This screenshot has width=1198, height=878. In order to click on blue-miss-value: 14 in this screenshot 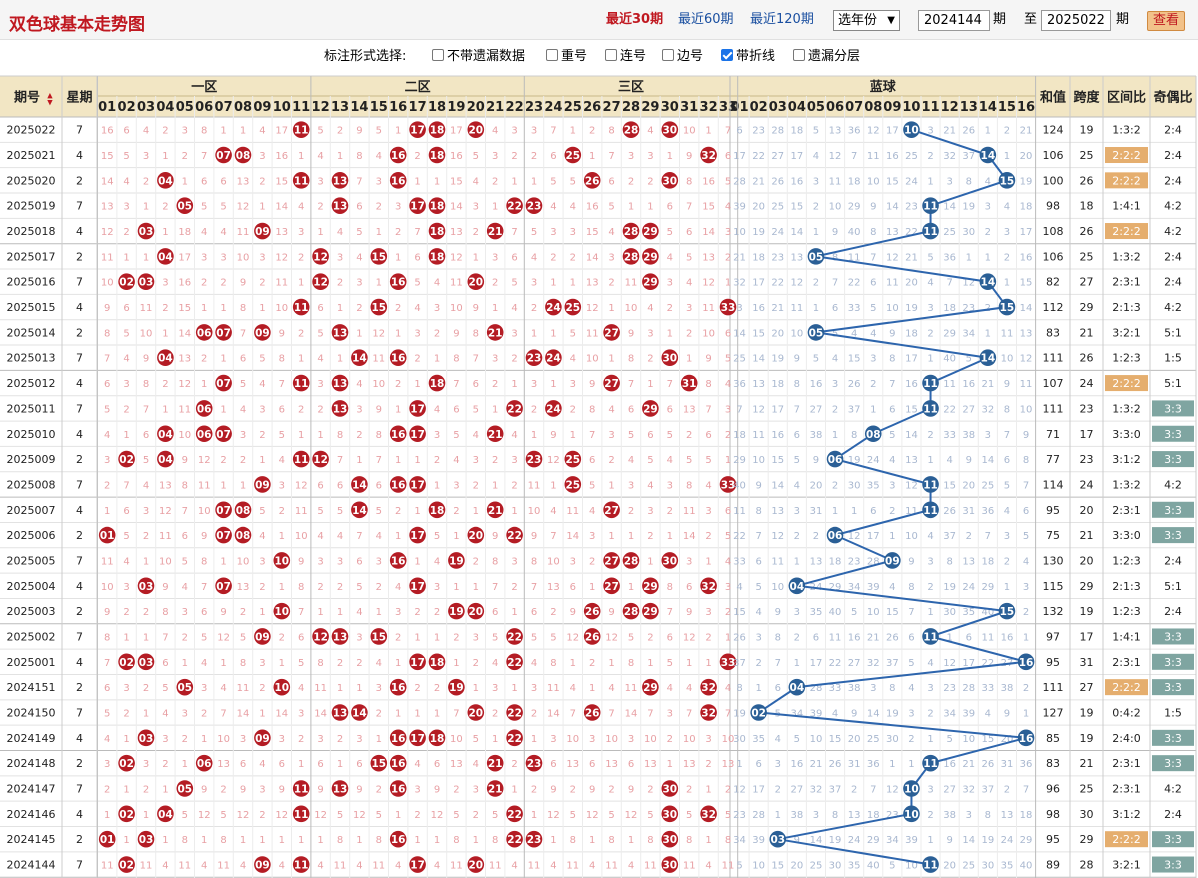, I will do `click(968, 840)`.